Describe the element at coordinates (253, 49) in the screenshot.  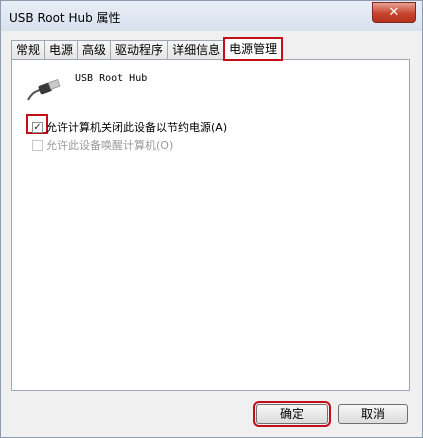
I see `tab-power-management: 电源管理` at that location.